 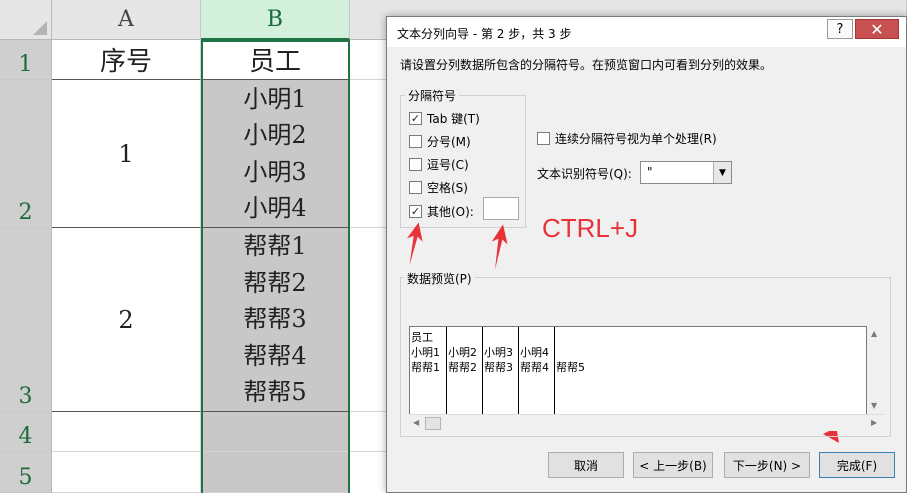 I want to click on dialog-titlebar: 文本分列向导 - 第 2 步，共 3 步 ? ✕, so click(x=646, y=32).